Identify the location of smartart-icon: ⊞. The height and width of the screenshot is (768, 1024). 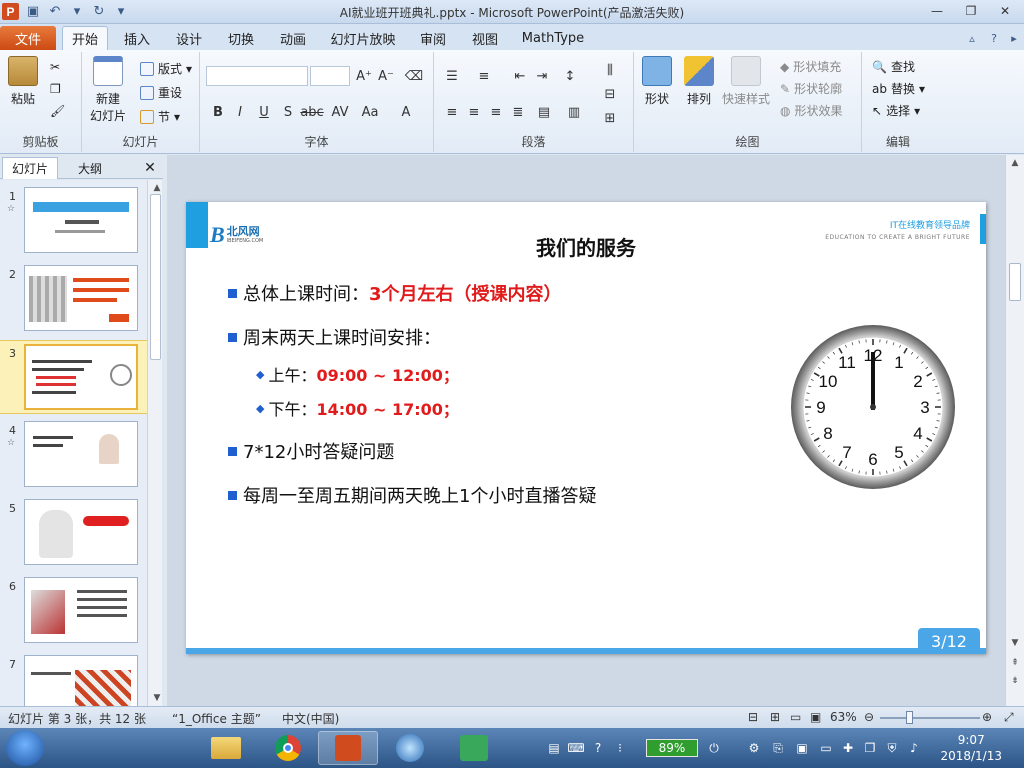
(610, 118).